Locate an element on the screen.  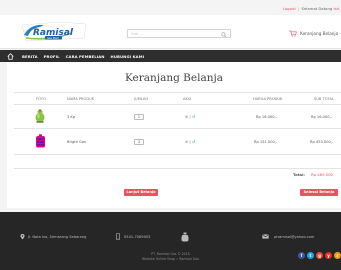
email-icon is located at coordinates (265, 236).